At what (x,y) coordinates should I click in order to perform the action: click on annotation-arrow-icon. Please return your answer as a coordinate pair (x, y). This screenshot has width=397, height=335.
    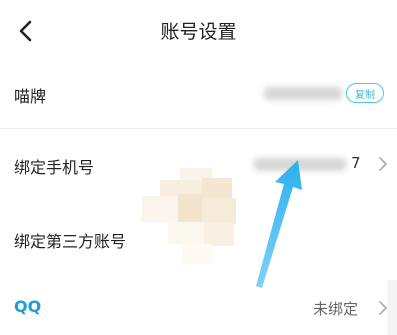
    Looking at the image, I should click on (279, 224).